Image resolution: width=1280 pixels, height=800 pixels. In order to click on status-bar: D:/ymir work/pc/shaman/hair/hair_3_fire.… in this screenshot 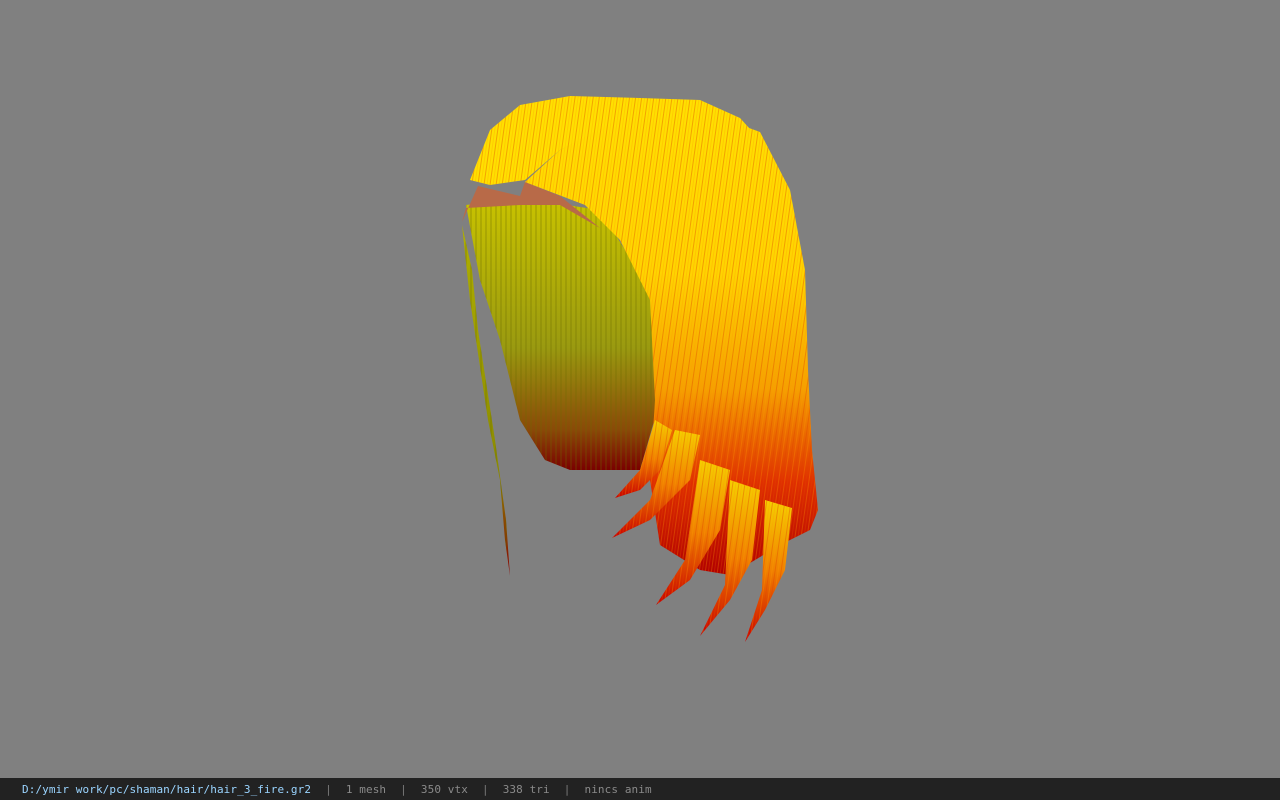, I will do `click(640, 789)`.